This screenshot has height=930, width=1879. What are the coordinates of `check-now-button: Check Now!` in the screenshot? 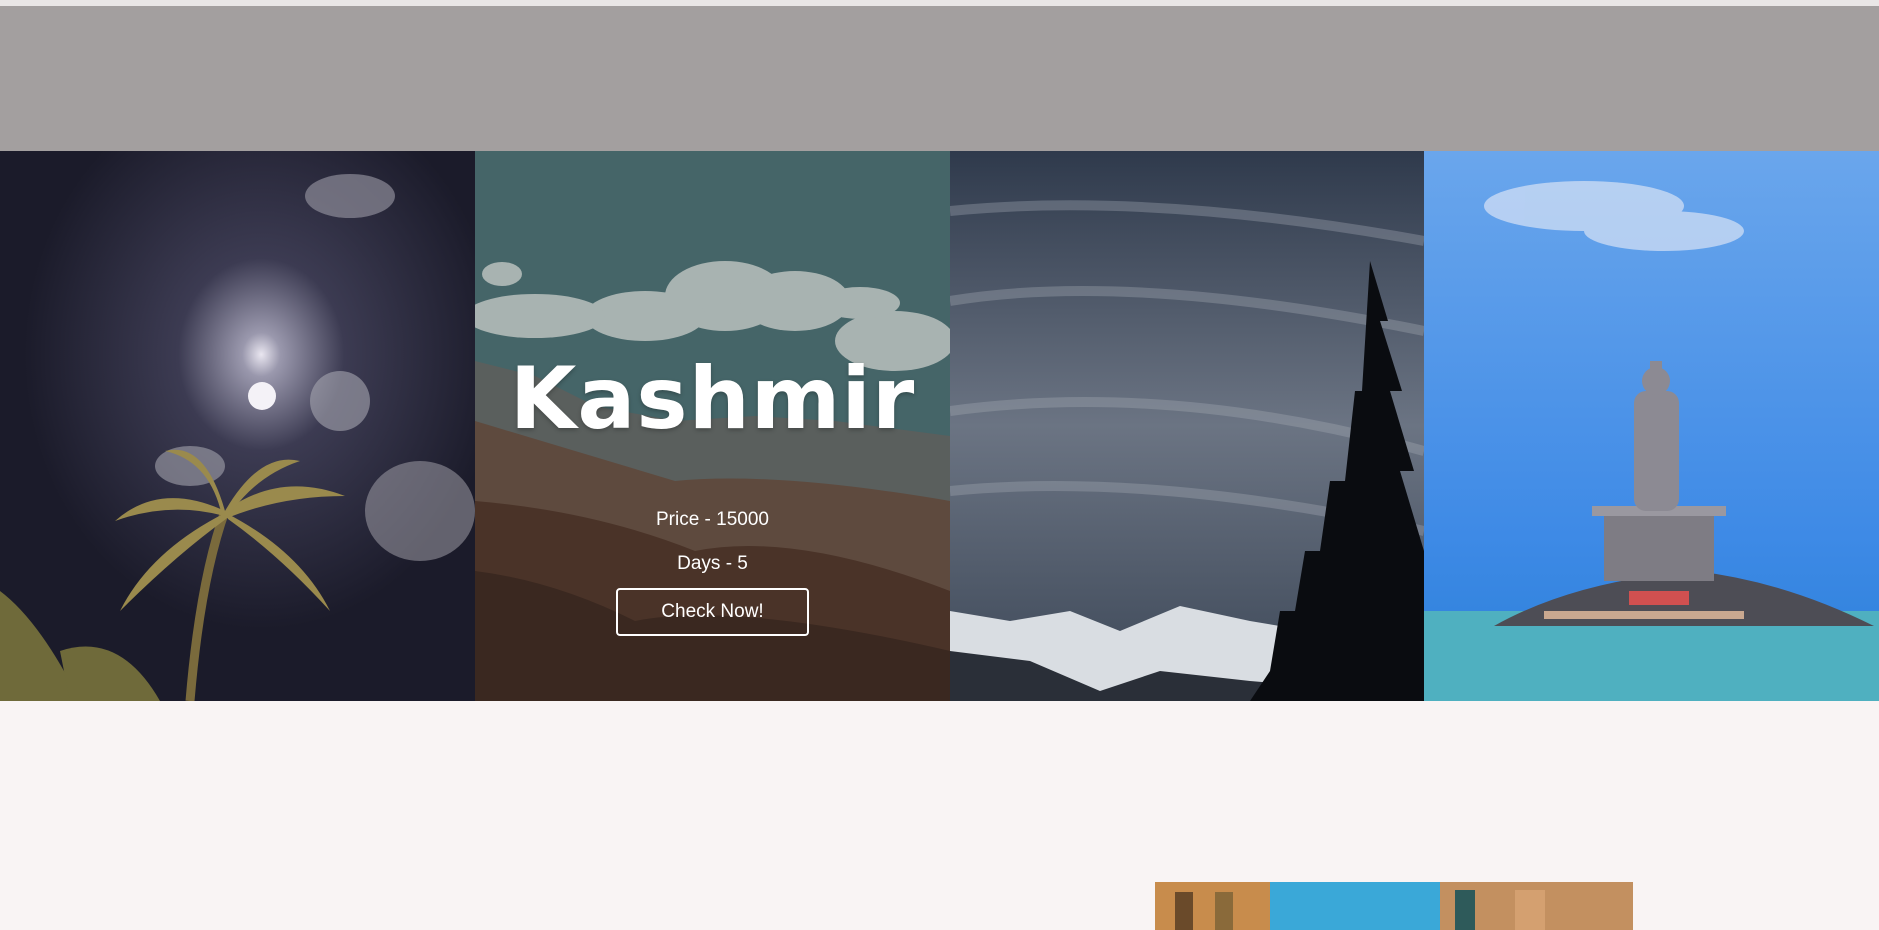 It's located at (712, 612).